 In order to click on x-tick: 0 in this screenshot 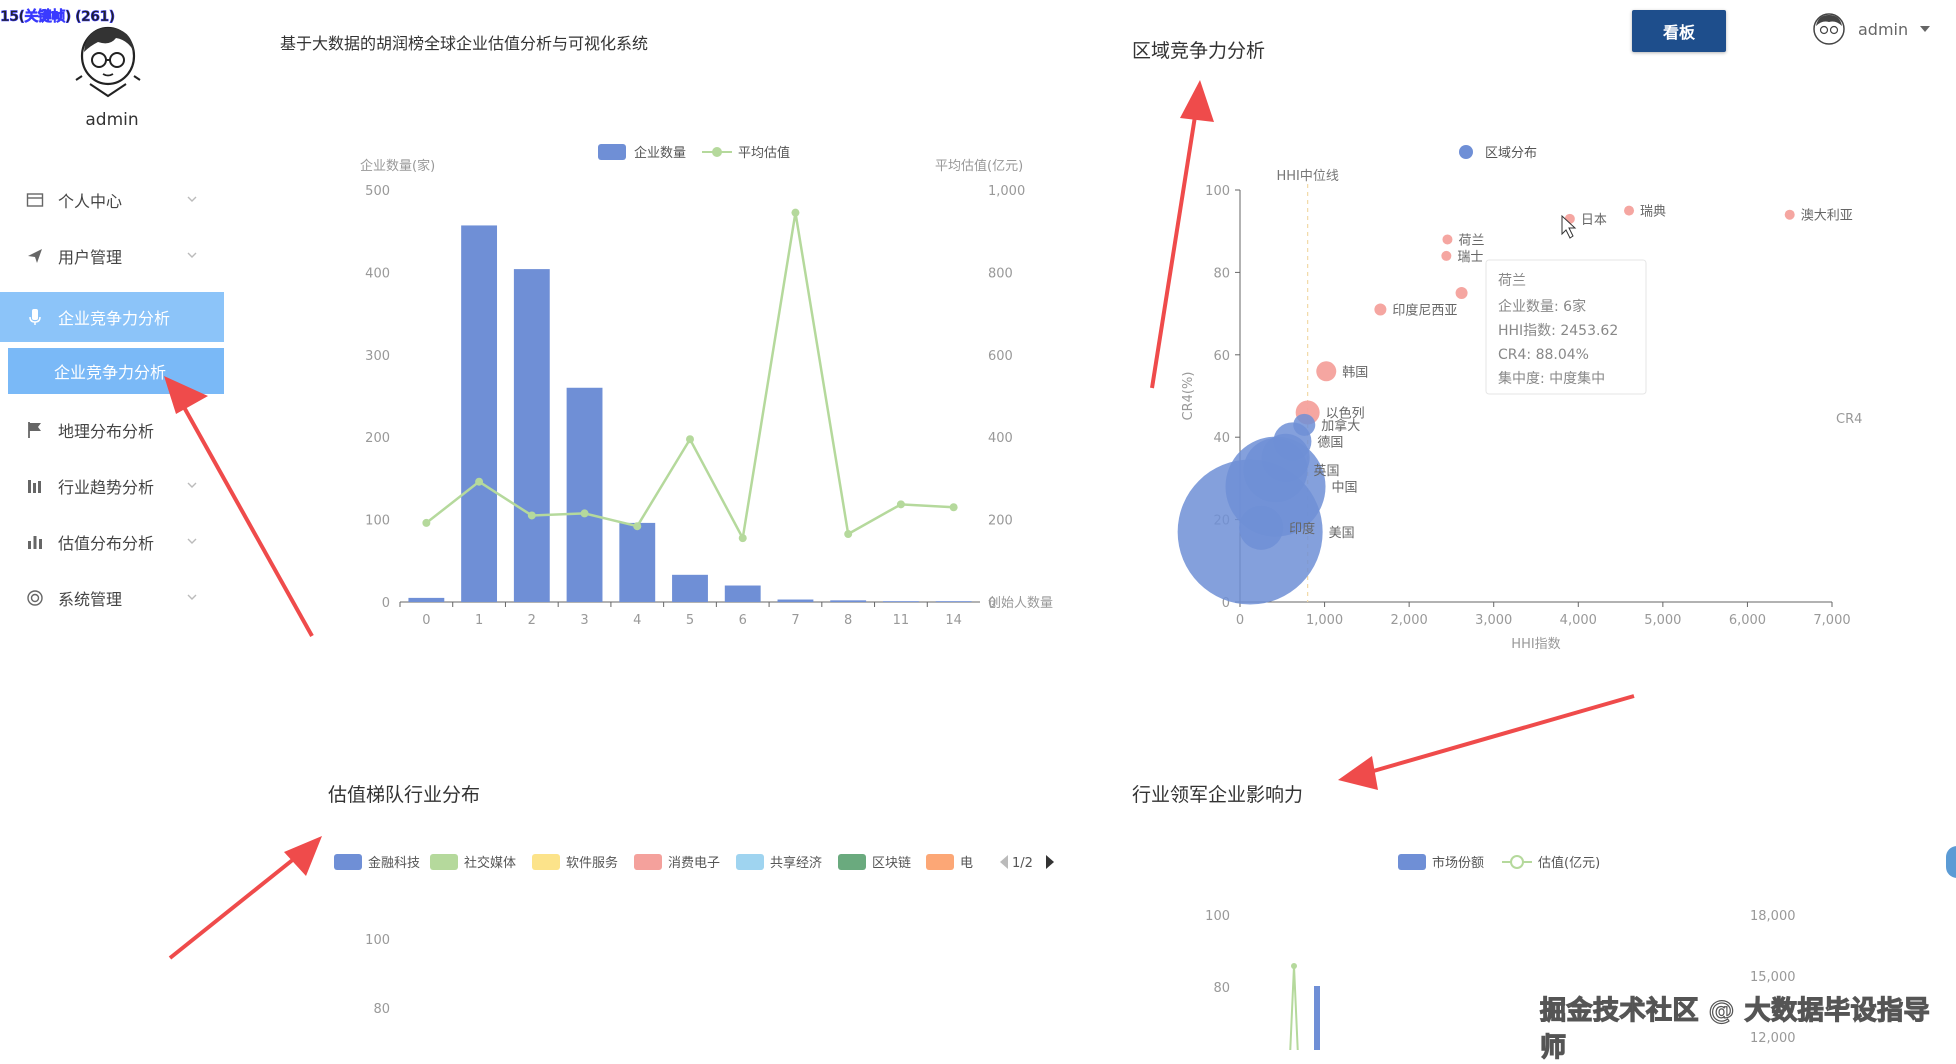, I will do `click(1240, 620)`.